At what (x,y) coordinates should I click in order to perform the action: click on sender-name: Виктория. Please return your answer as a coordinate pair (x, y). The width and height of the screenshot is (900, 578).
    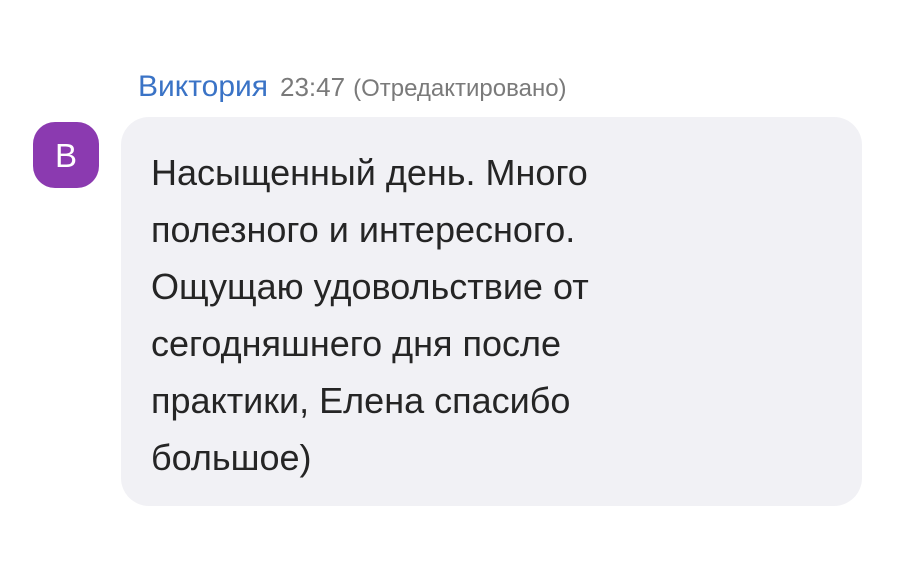
    Looking at the image, I should click on (203, 87).